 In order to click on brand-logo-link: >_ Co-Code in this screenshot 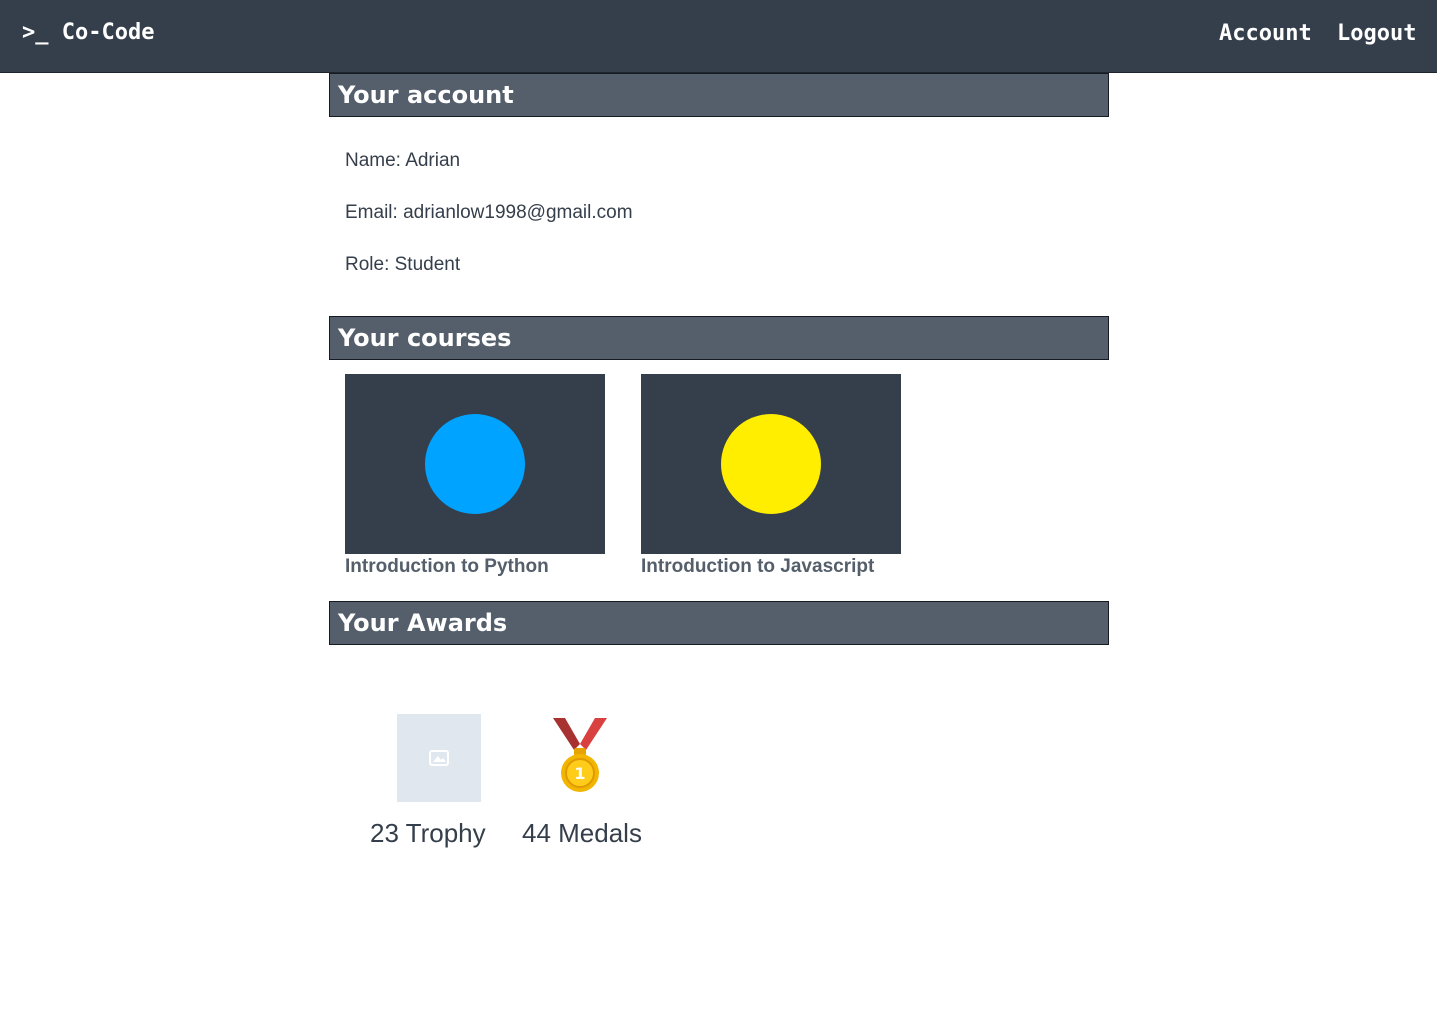, I will do `click(88, 32)`.